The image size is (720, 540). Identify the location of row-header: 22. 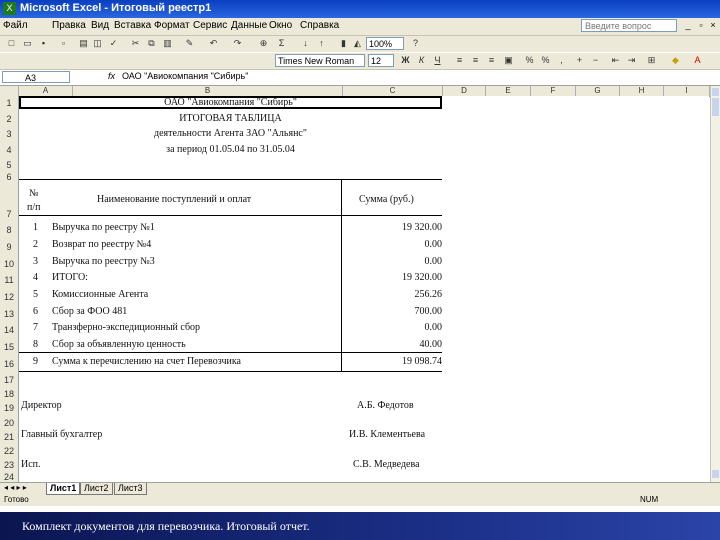
(9, 451).